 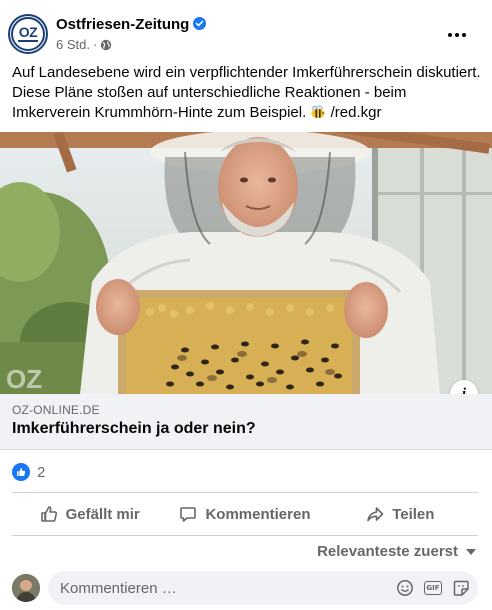 I want to click on comment-label: Kommentieren, so click(x=258, y=514).